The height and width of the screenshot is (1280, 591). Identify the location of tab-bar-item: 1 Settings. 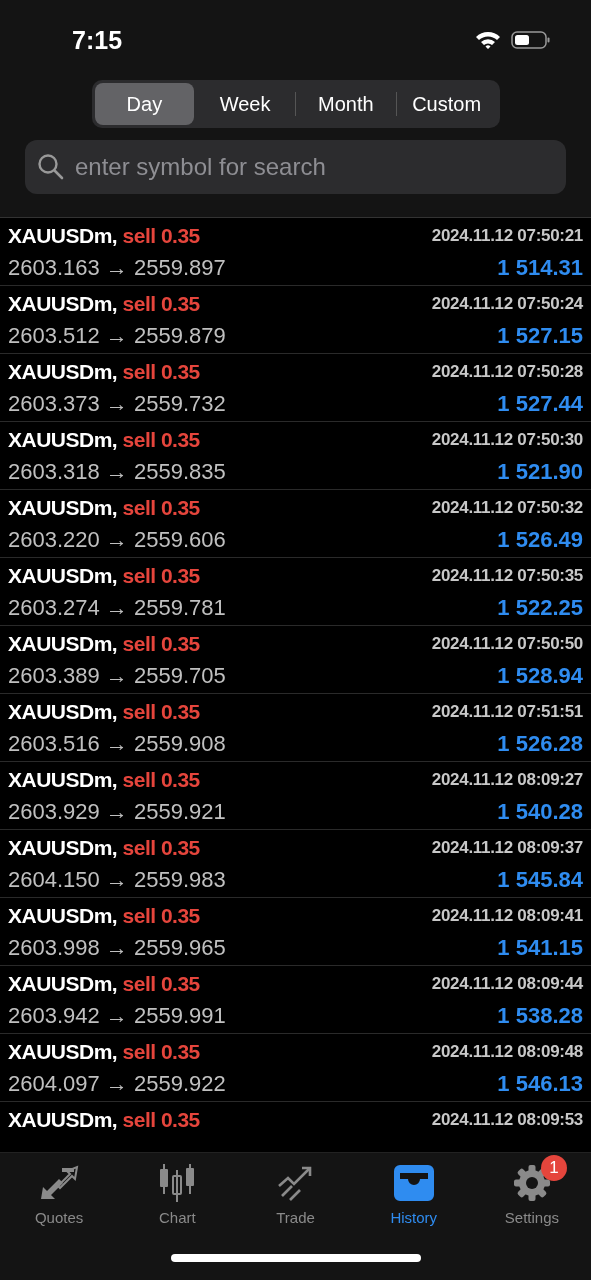
(531, 1189).